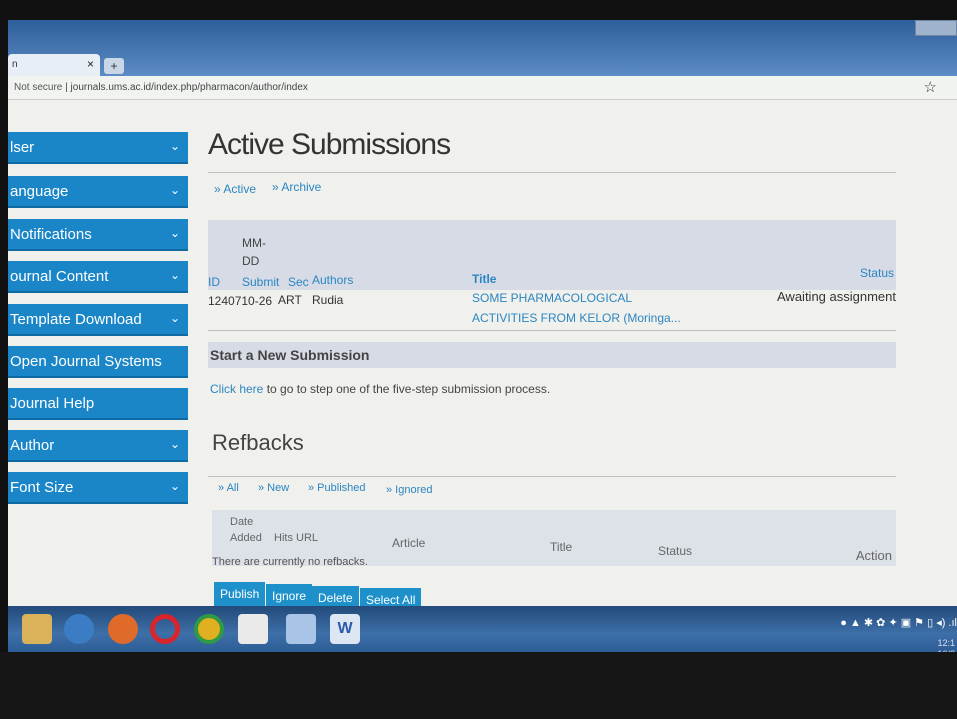  I want to click on col-status-ref: Status, so click(675, 551).